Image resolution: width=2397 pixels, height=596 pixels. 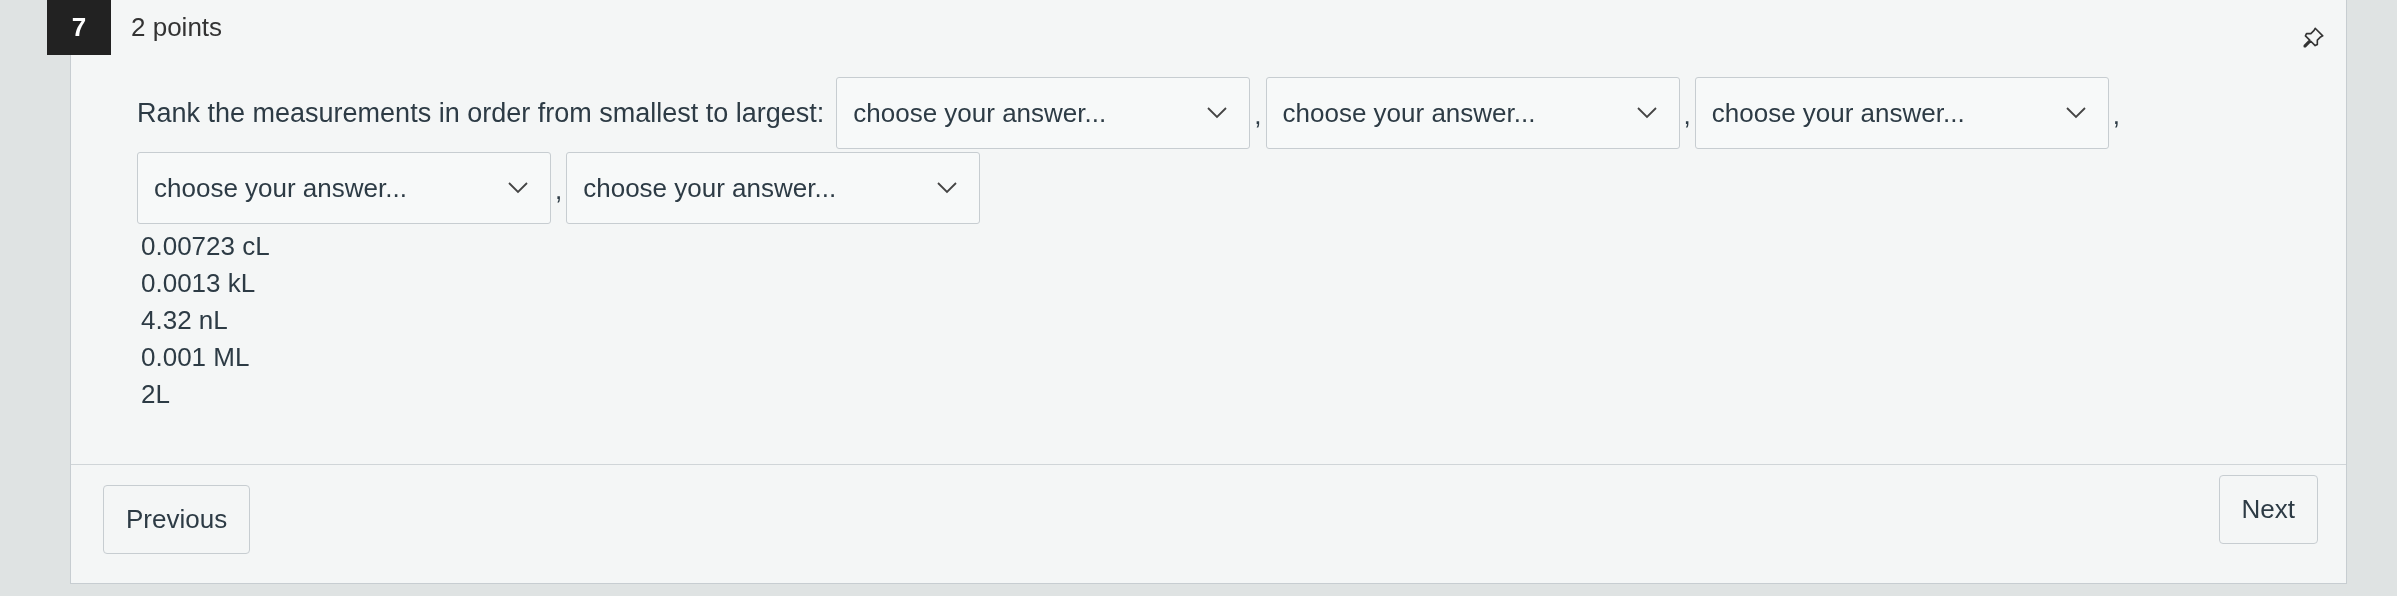 I want to click on measurement-item: 0.0013 kL, so click(x=199, y=283).